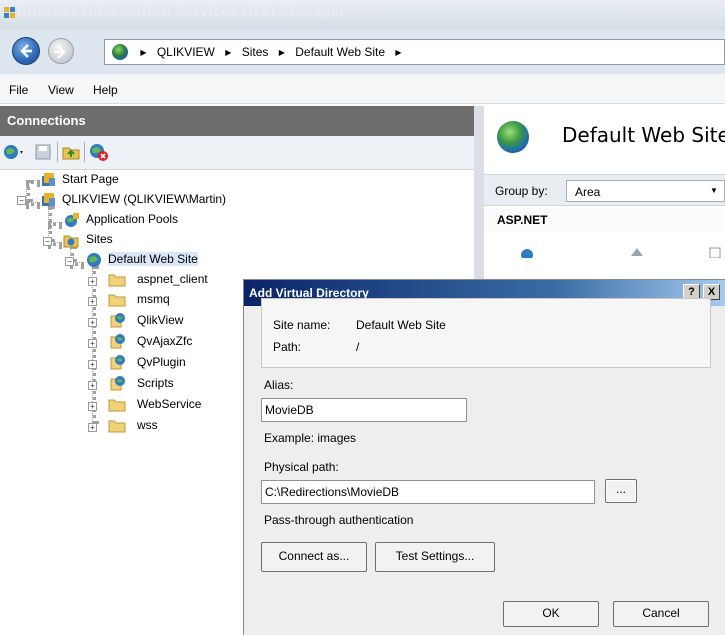  Describe the element at coordinates (521, 191) in the screenshot. I see `group-by-label: Group by:` at that location.